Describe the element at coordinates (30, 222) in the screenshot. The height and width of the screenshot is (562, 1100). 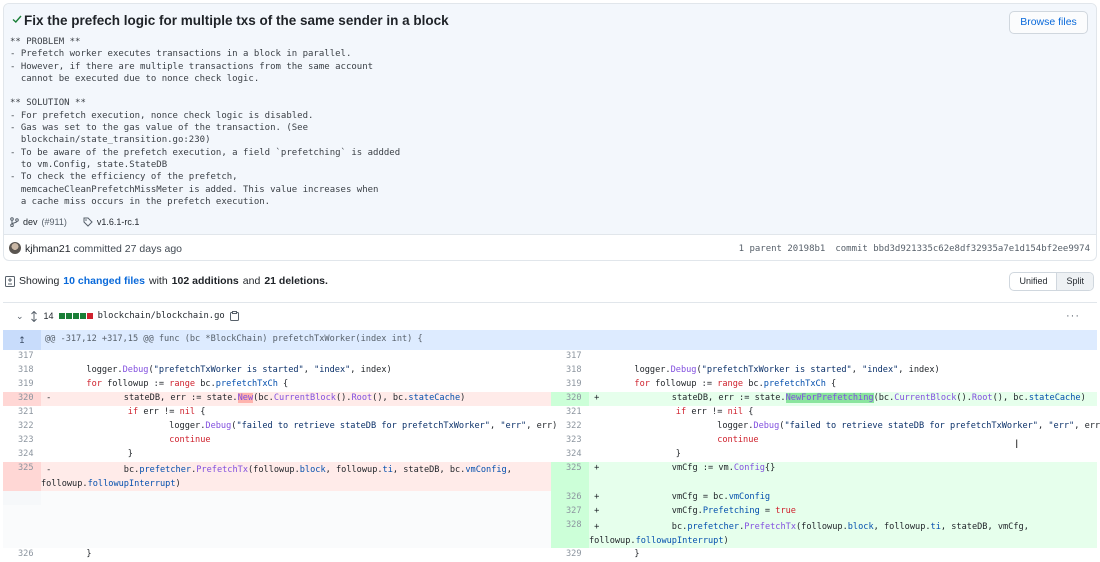
I see `branch-name: dev` at that location.